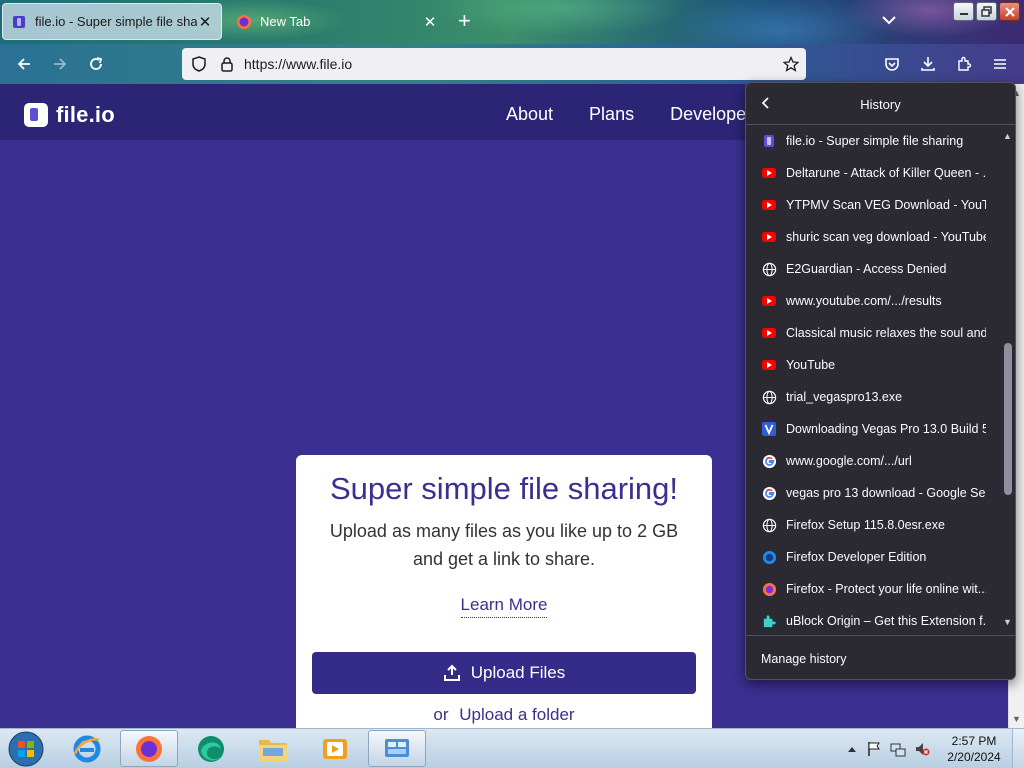 Image resolution: width=1024 pixels, height=768 pixels. I want to click on history-header: History, so click(880, 104).